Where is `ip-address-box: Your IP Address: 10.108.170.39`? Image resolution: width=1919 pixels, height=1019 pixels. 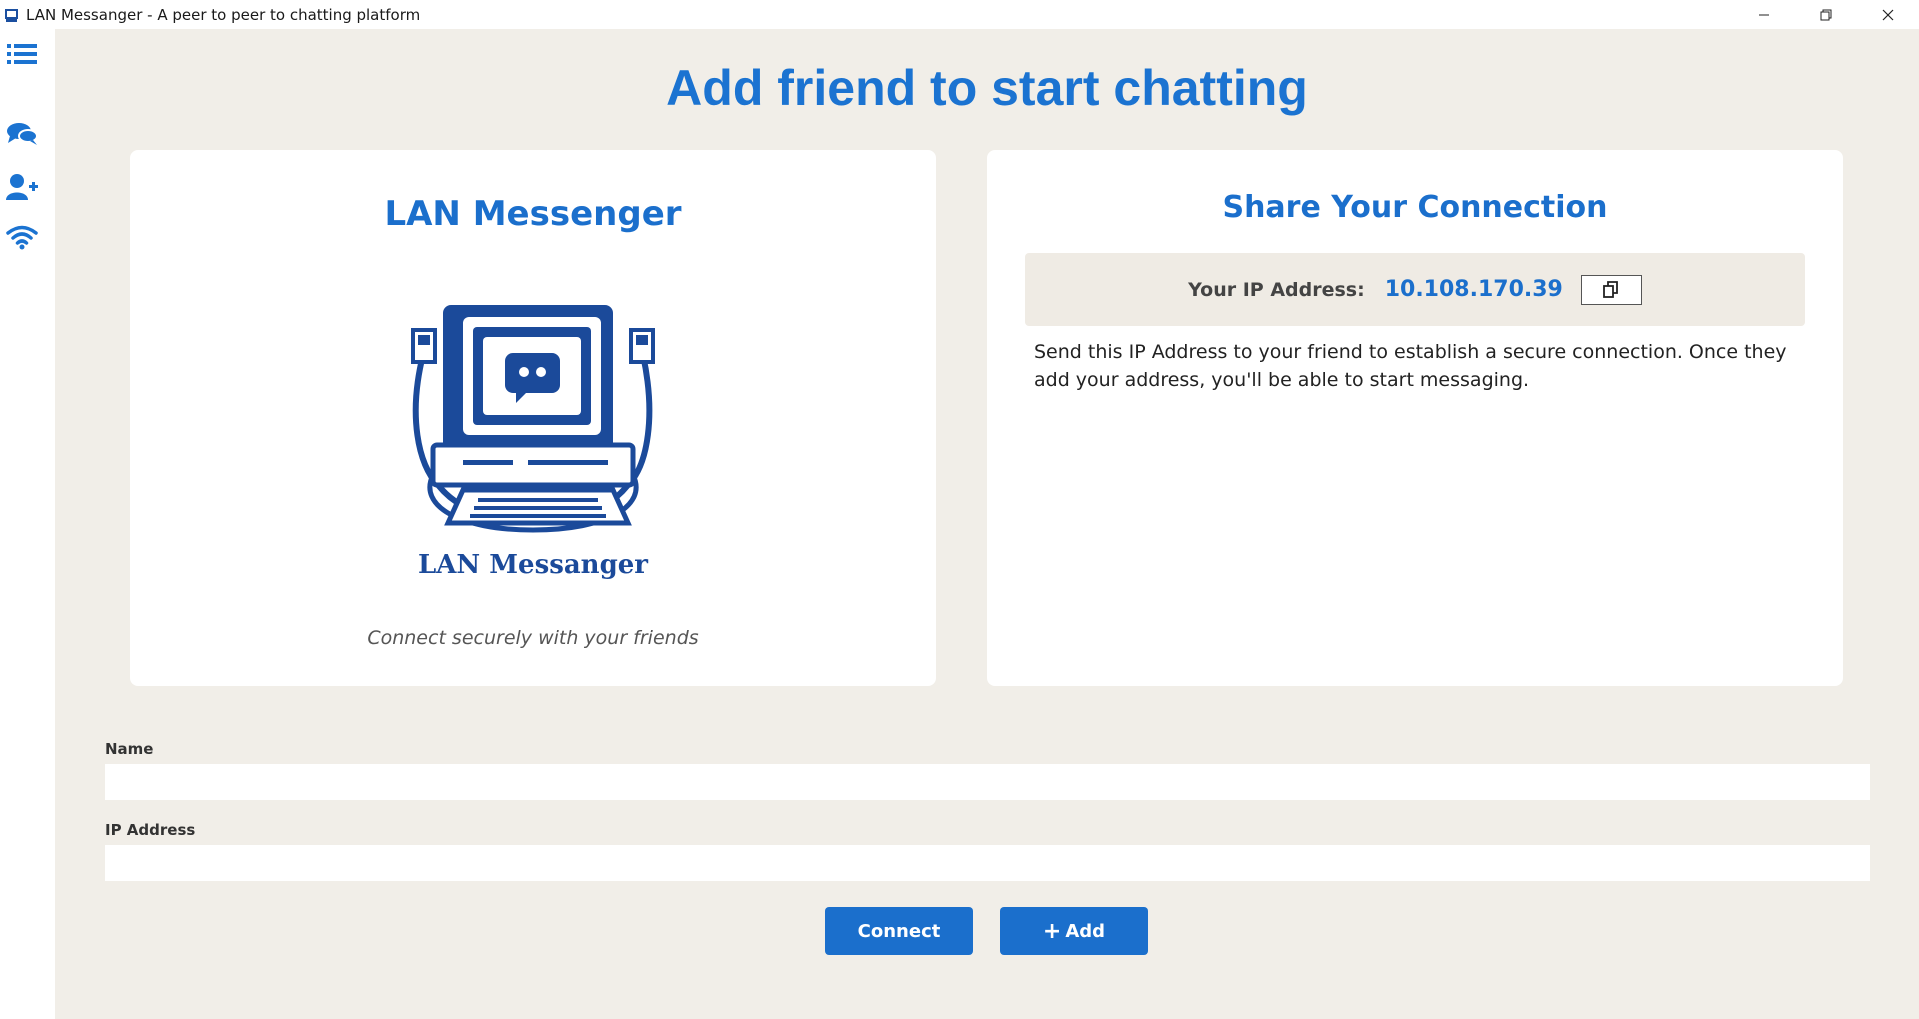 ip-address-box: Your IP Address: 10.108.170.39 is located at coordinates (1415, 289).